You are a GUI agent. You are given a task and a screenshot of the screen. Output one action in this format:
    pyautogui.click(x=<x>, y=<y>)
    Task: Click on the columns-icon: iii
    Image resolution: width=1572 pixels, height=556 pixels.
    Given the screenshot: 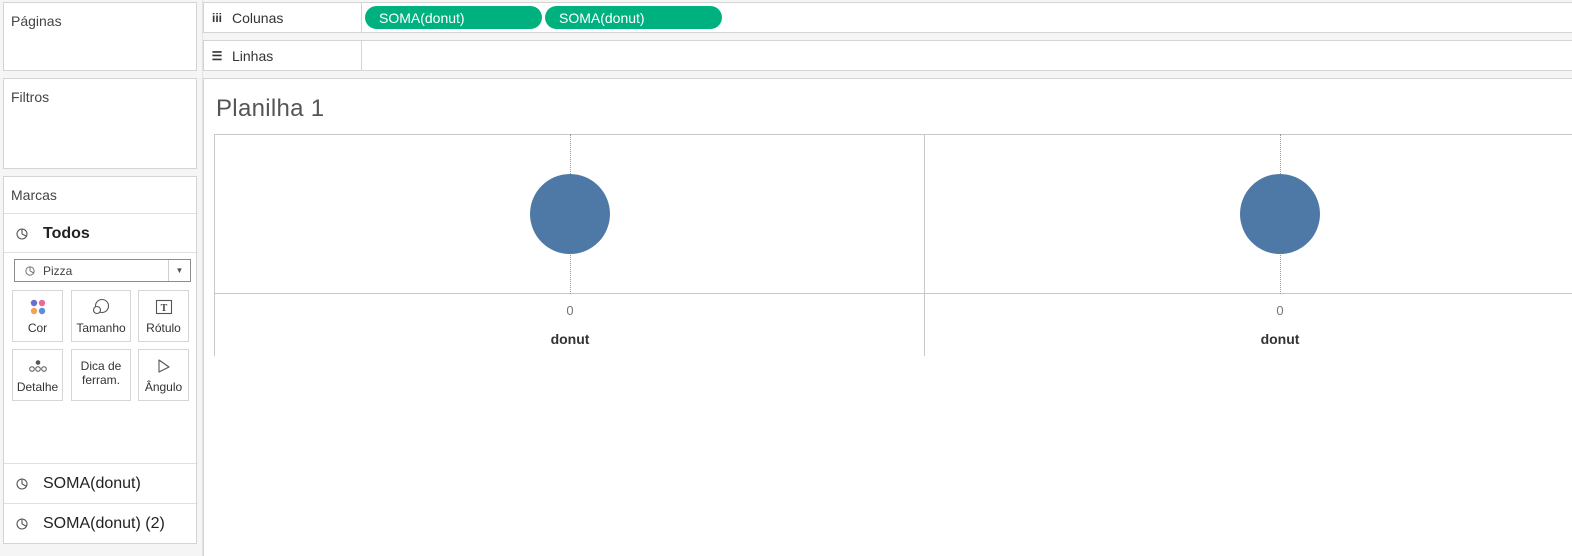 What is the action you would take?
    pyautogui.click(x=216, y=17)
    